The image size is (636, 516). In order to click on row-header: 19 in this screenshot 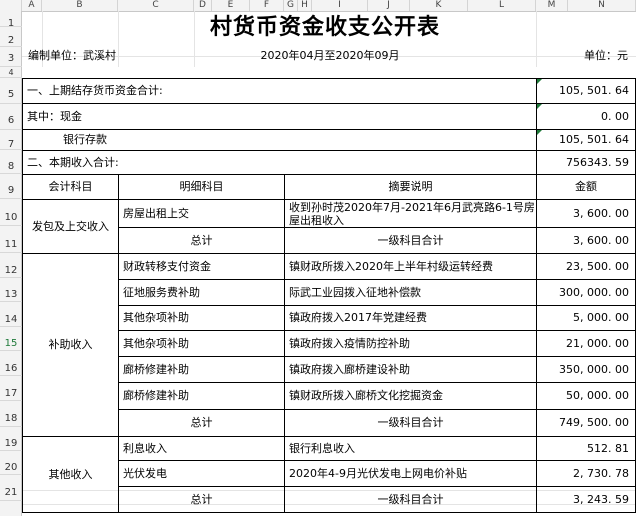, I will do `click(11, 439)`.